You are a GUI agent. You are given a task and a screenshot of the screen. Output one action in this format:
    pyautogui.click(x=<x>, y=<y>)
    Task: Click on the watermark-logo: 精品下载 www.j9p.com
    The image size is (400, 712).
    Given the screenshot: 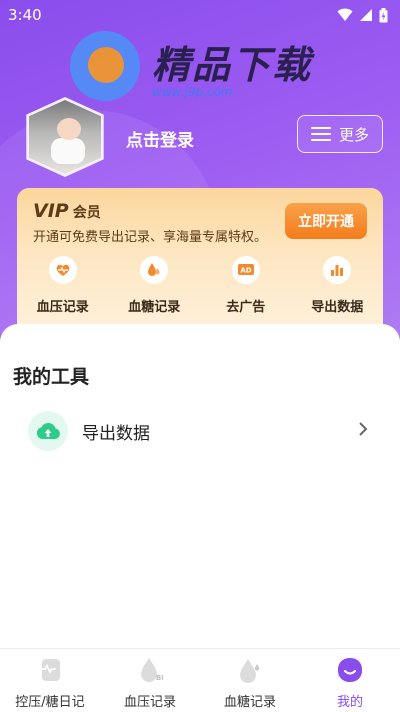 What is the action you would take?
    pyautogui.click(x=200, y=66)
    